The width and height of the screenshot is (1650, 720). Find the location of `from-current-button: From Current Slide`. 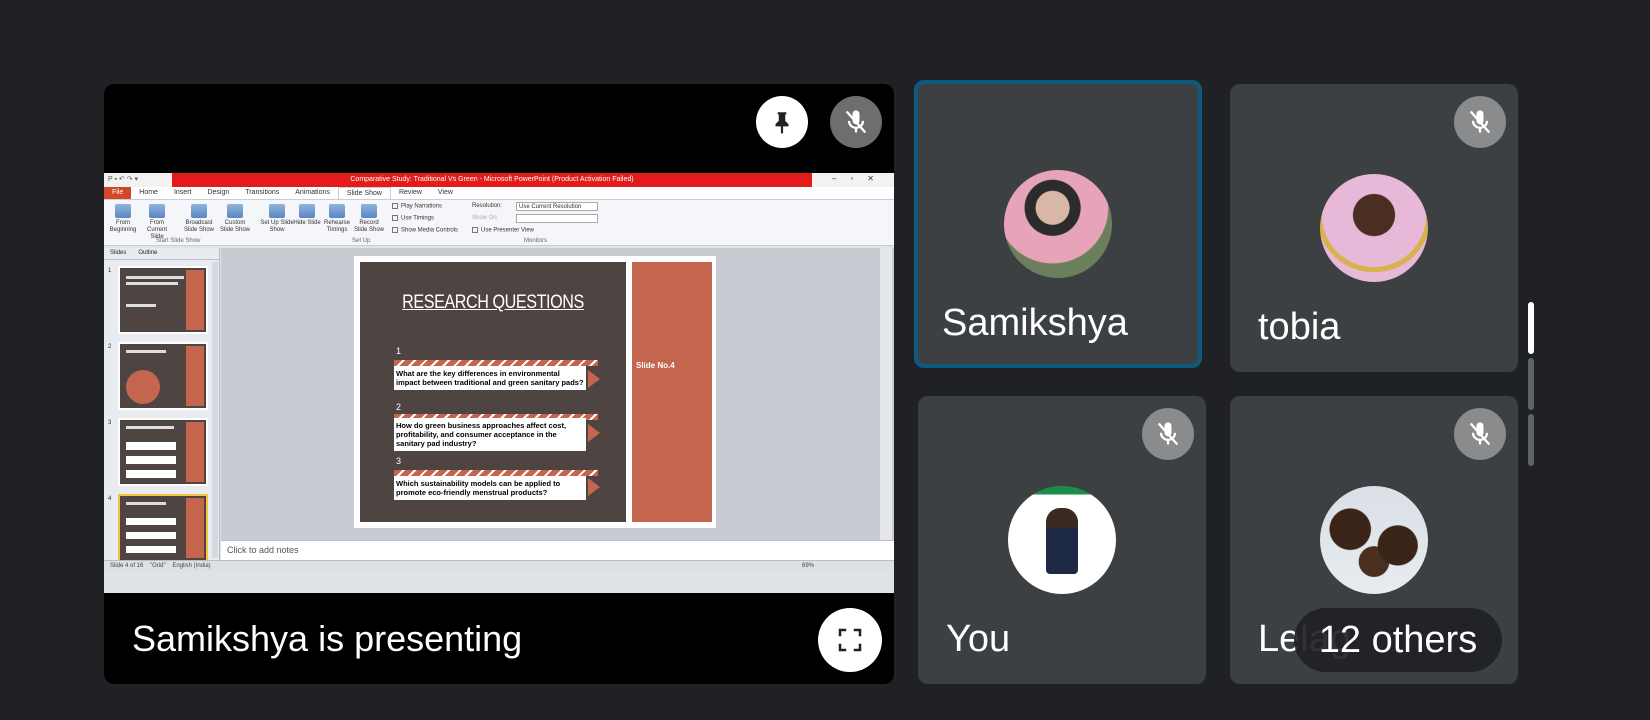

from-current-button: From Current Slide is located at coordinates (157, 222).